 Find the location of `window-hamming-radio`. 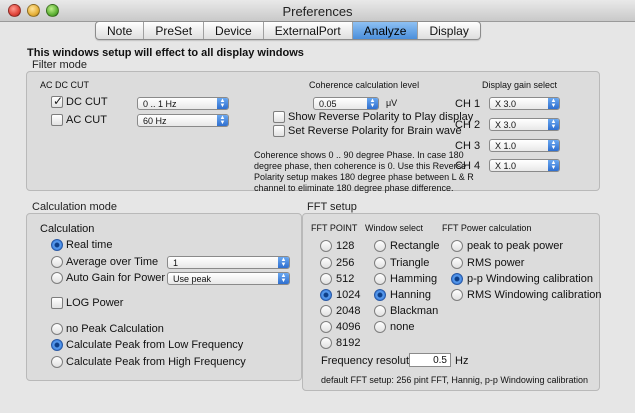

window-hamming-radio is located at coordinates (380, 279).